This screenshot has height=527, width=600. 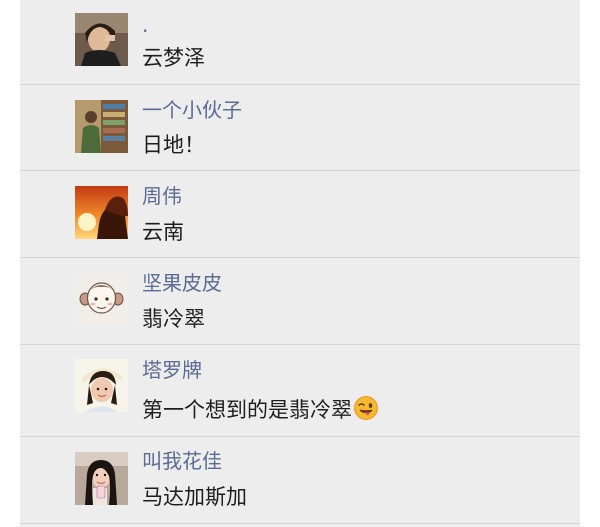 What do you see at coordinates (173, 319) in the screenshot?
I see `comment-text: 翡冷翠` at bounding box center [173, 319].